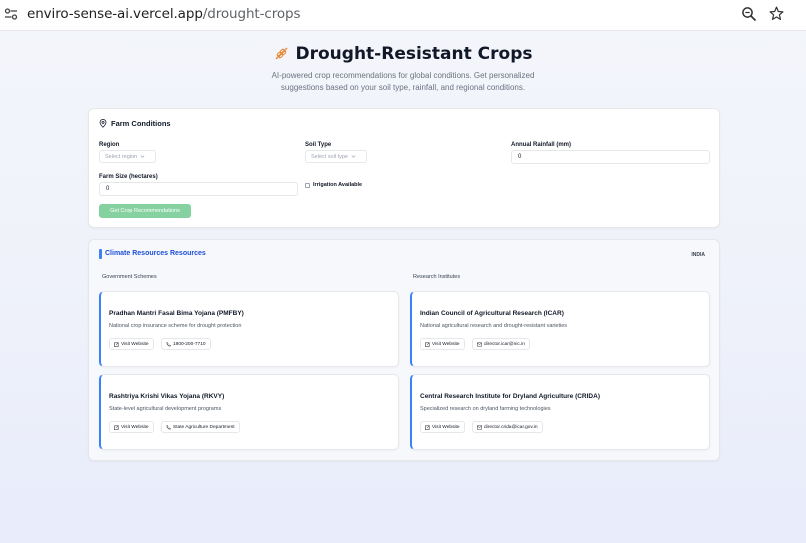 The width and height of the screenshot is (806, 543). I want to click on country-badge: INDIA, so click(698, 255).